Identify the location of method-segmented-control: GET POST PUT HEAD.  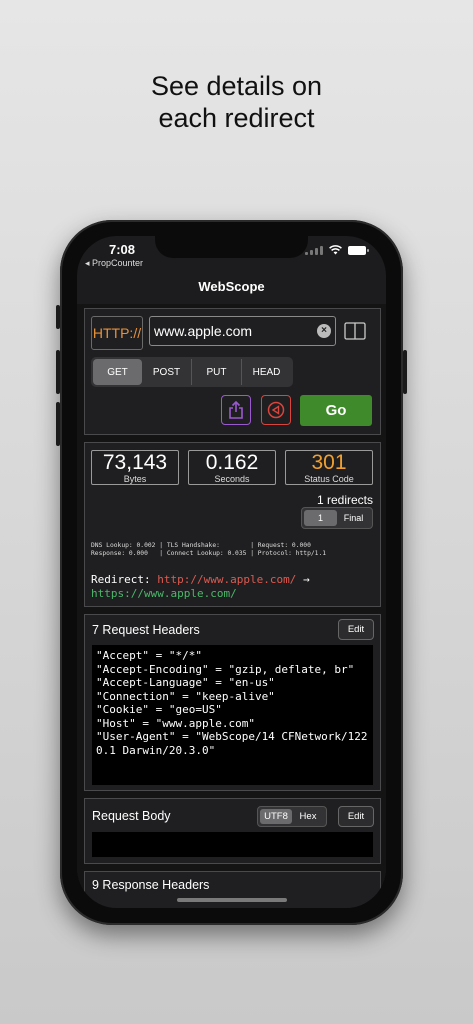
(192, 372).